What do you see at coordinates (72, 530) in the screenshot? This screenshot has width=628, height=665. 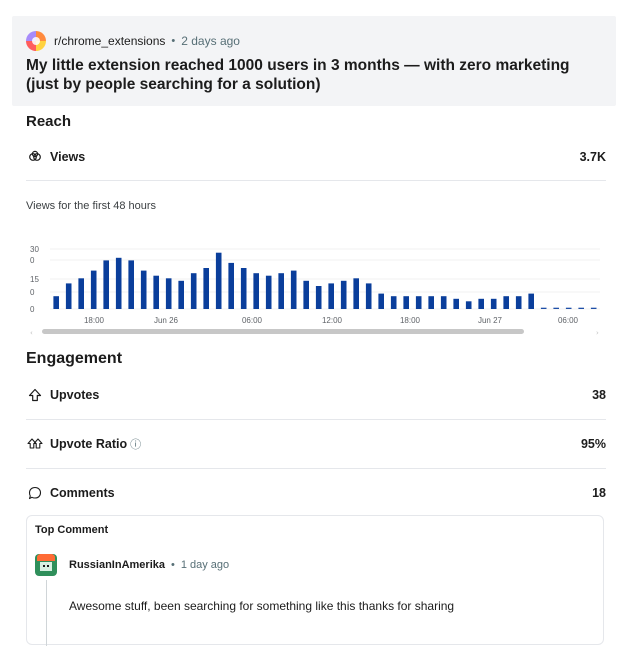 I see `top-comment-heading: Top Comment` at bounding box center [72, 530].